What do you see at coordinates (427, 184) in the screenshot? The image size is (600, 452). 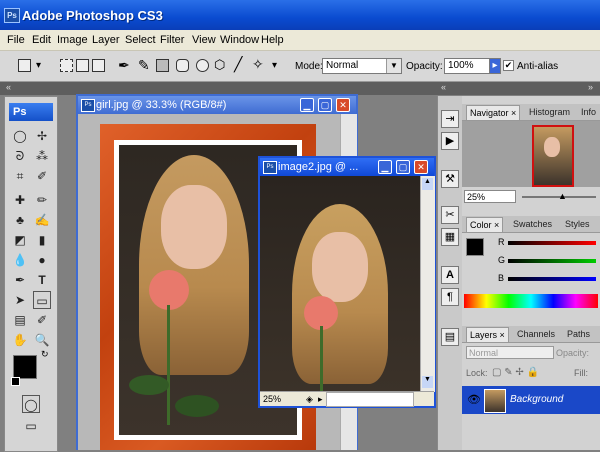 I see `scroll-up-icon: ▲` at bounding box center [427, 184].